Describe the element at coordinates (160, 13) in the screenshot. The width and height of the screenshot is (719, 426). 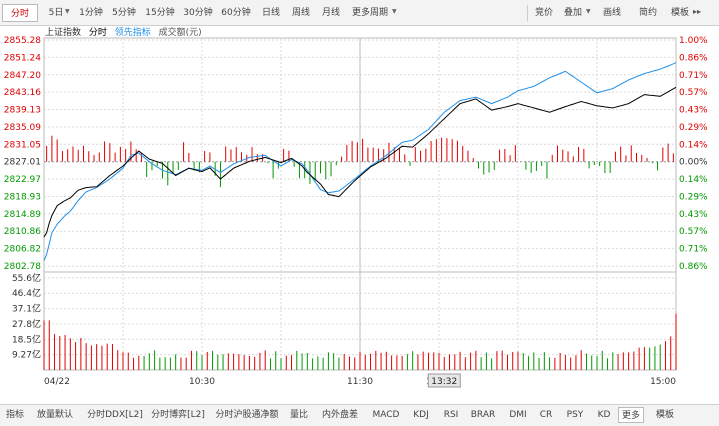
I see `tab-15min: 15分钟` at that location.